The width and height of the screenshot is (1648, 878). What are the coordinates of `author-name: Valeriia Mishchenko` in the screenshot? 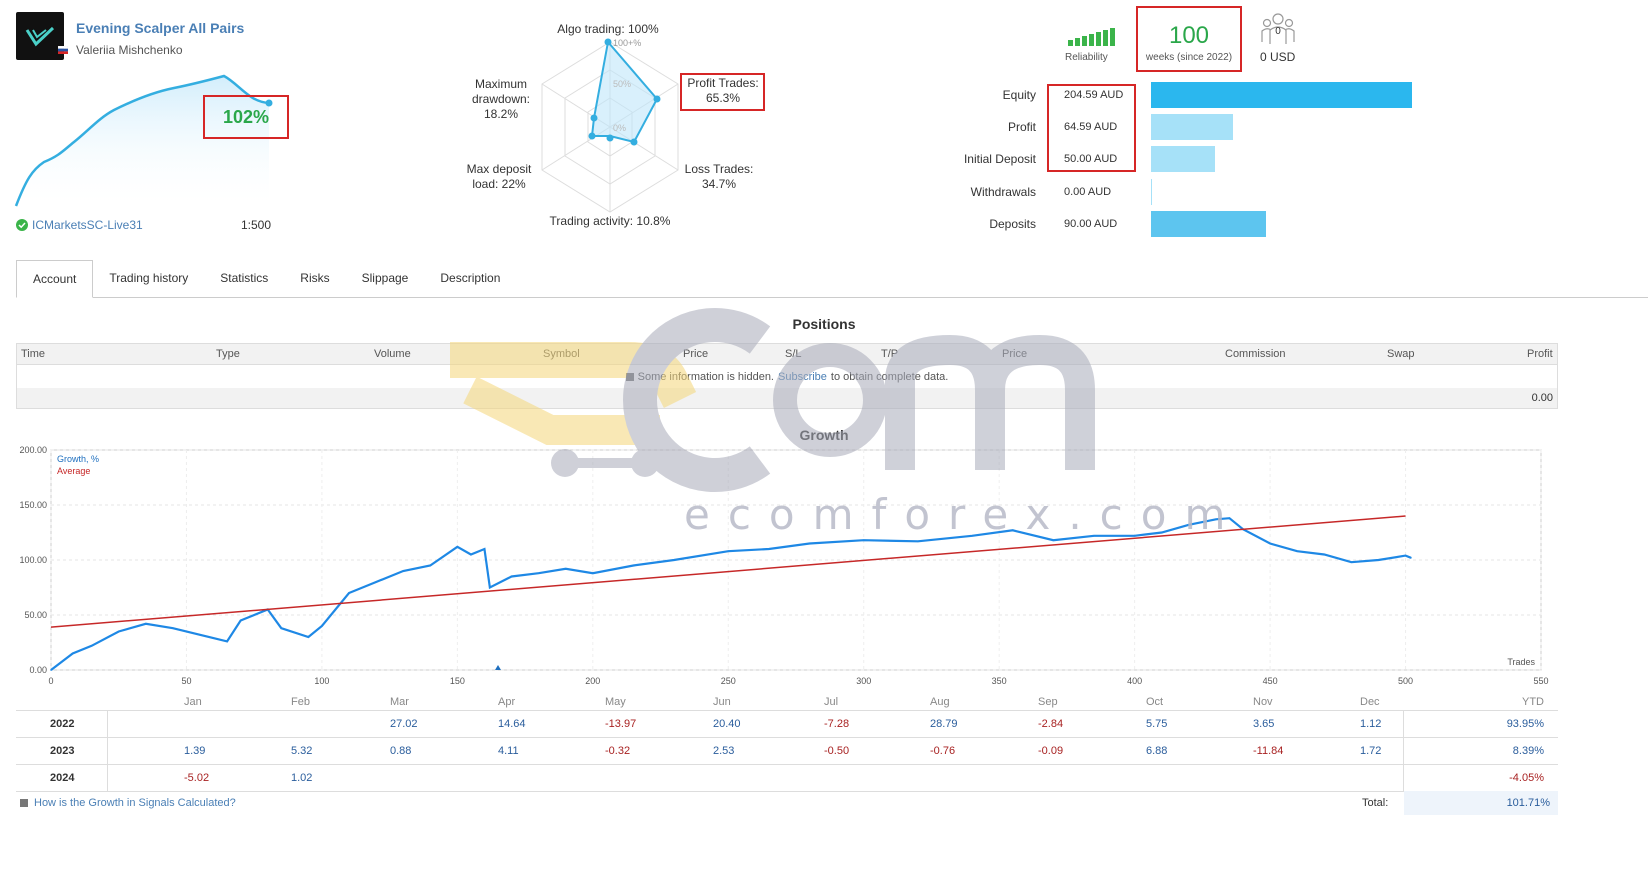 It's located at (129, 50).